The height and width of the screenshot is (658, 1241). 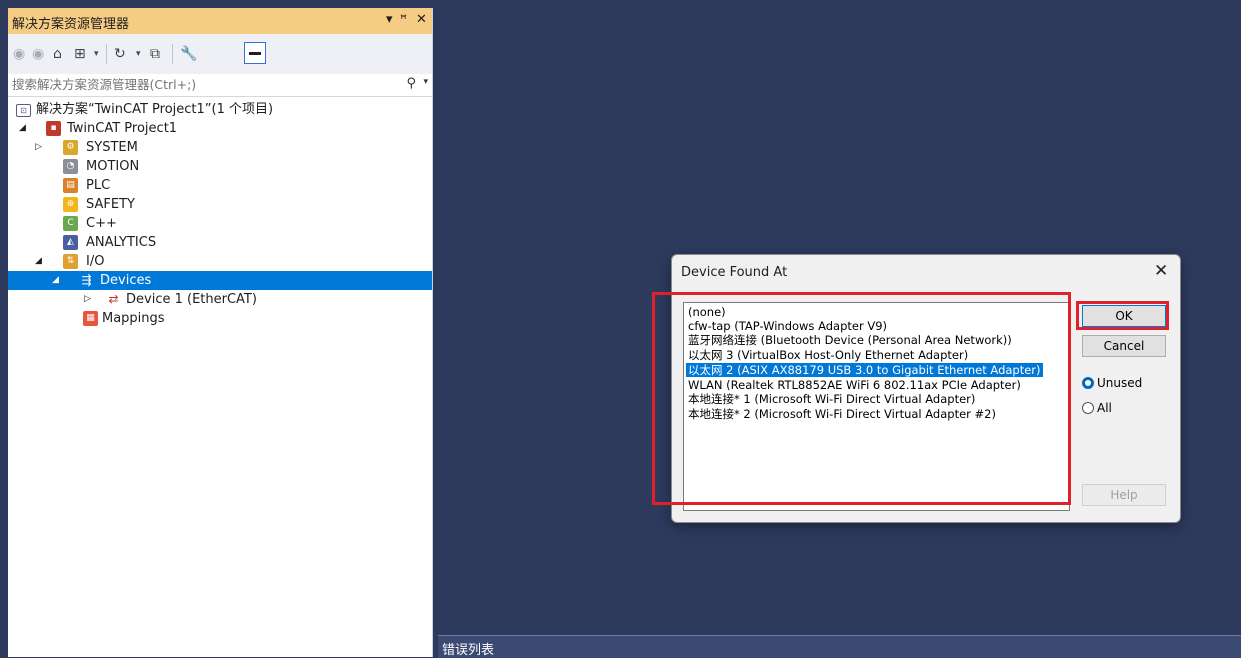 What do you see at coordinates (220, 166) in the screenshot?
I see `tree-item-motion: ◔ MOTION` at bounding box center [220, 166].